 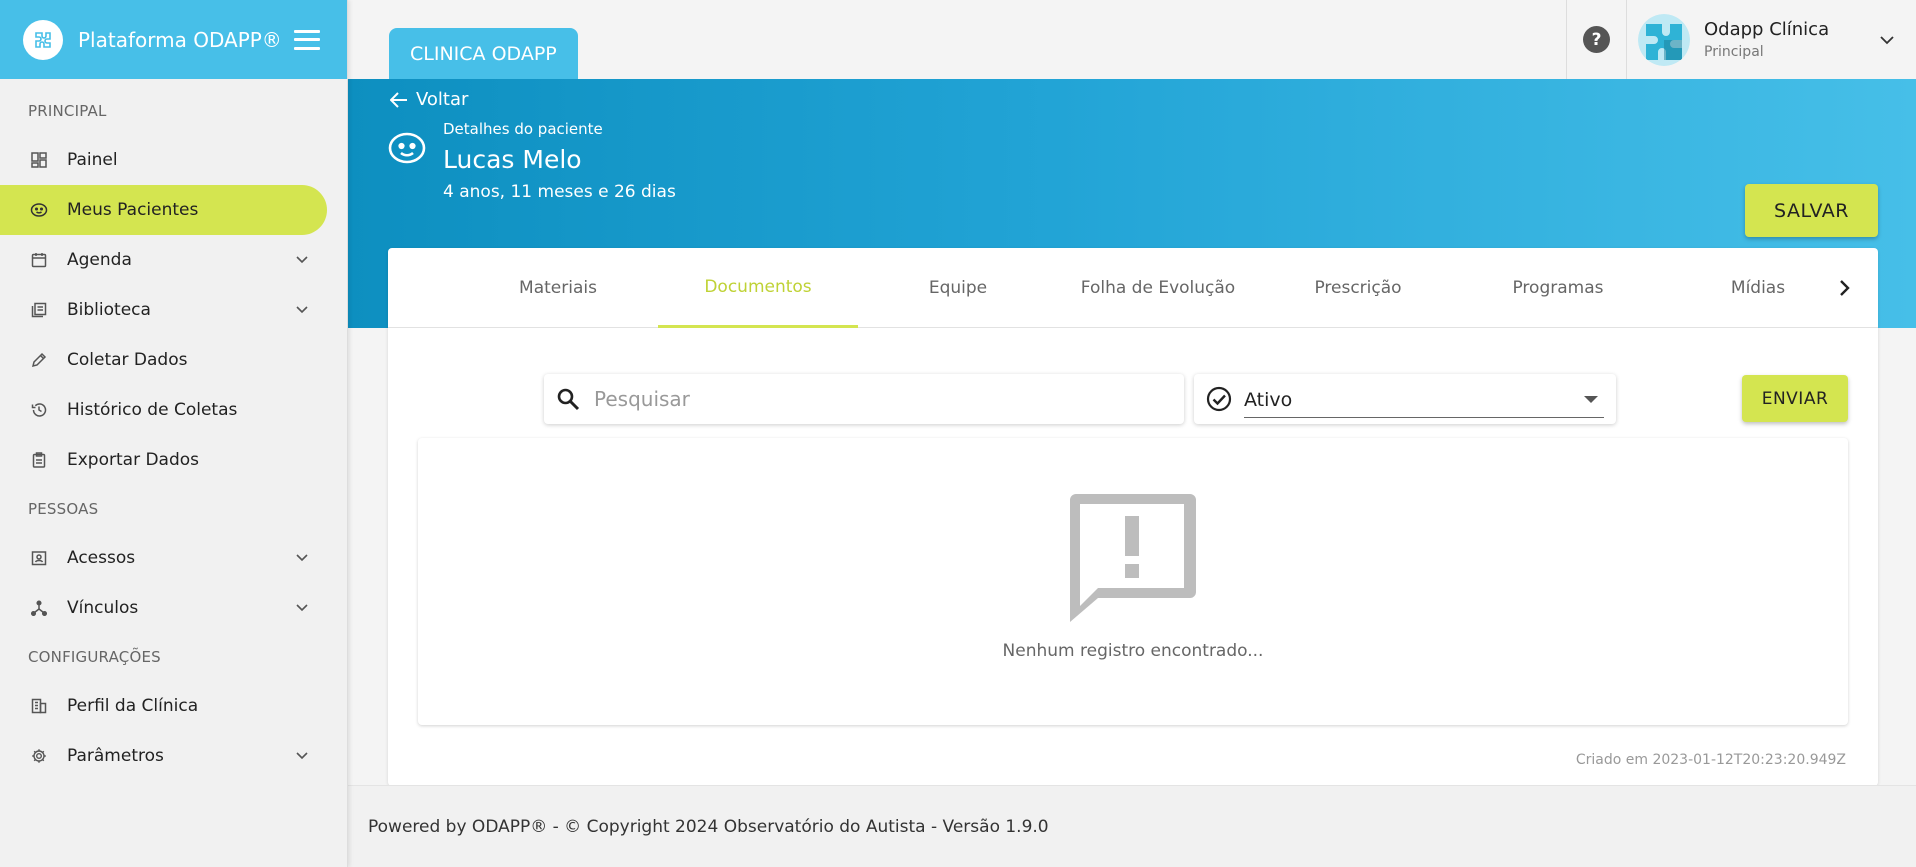 I want to click on sidebar-item-label: Agenda, so click(x=99, y=260).